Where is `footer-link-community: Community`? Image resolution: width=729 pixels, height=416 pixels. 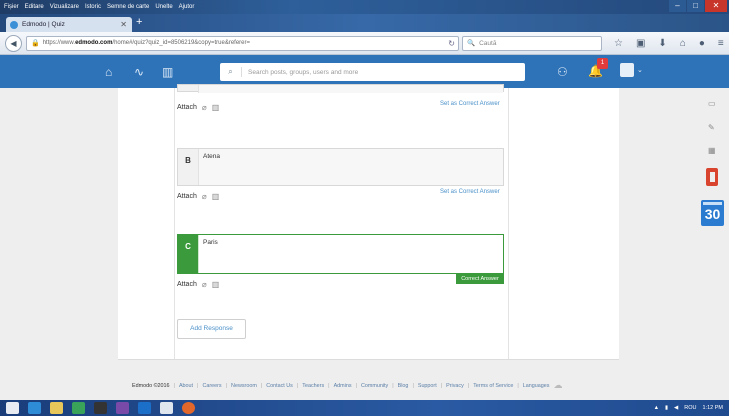 footer-link-community: Community is located at coordinates (374, 386).